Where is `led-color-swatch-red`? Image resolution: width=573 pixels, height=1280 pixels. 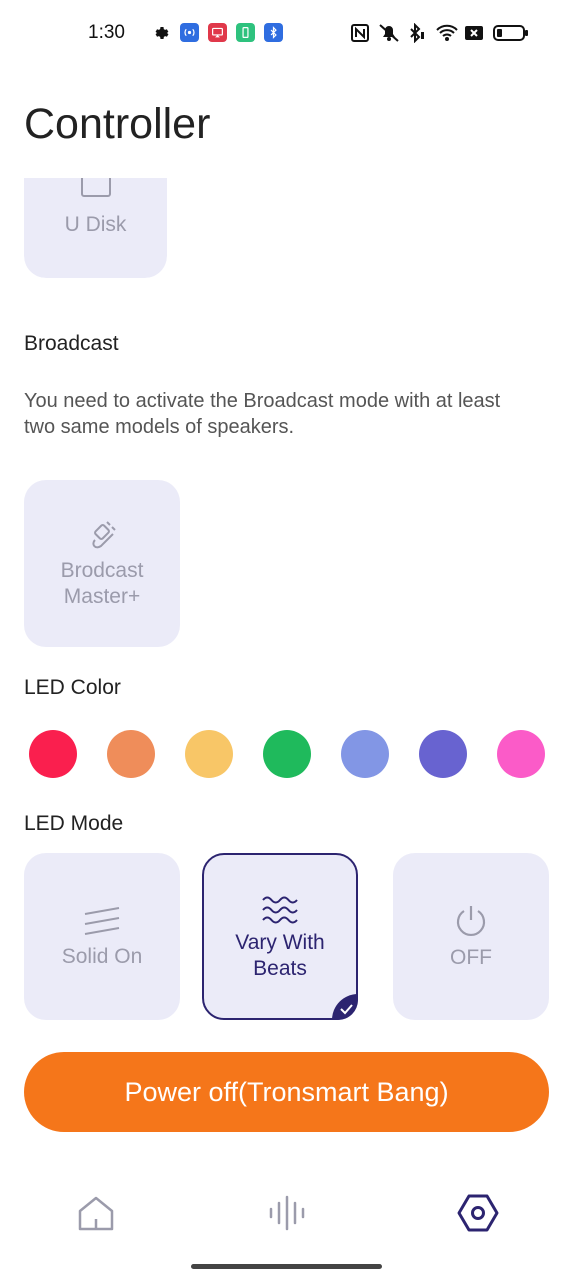 led-color-swatch-red is located at coordinates (53, 754).